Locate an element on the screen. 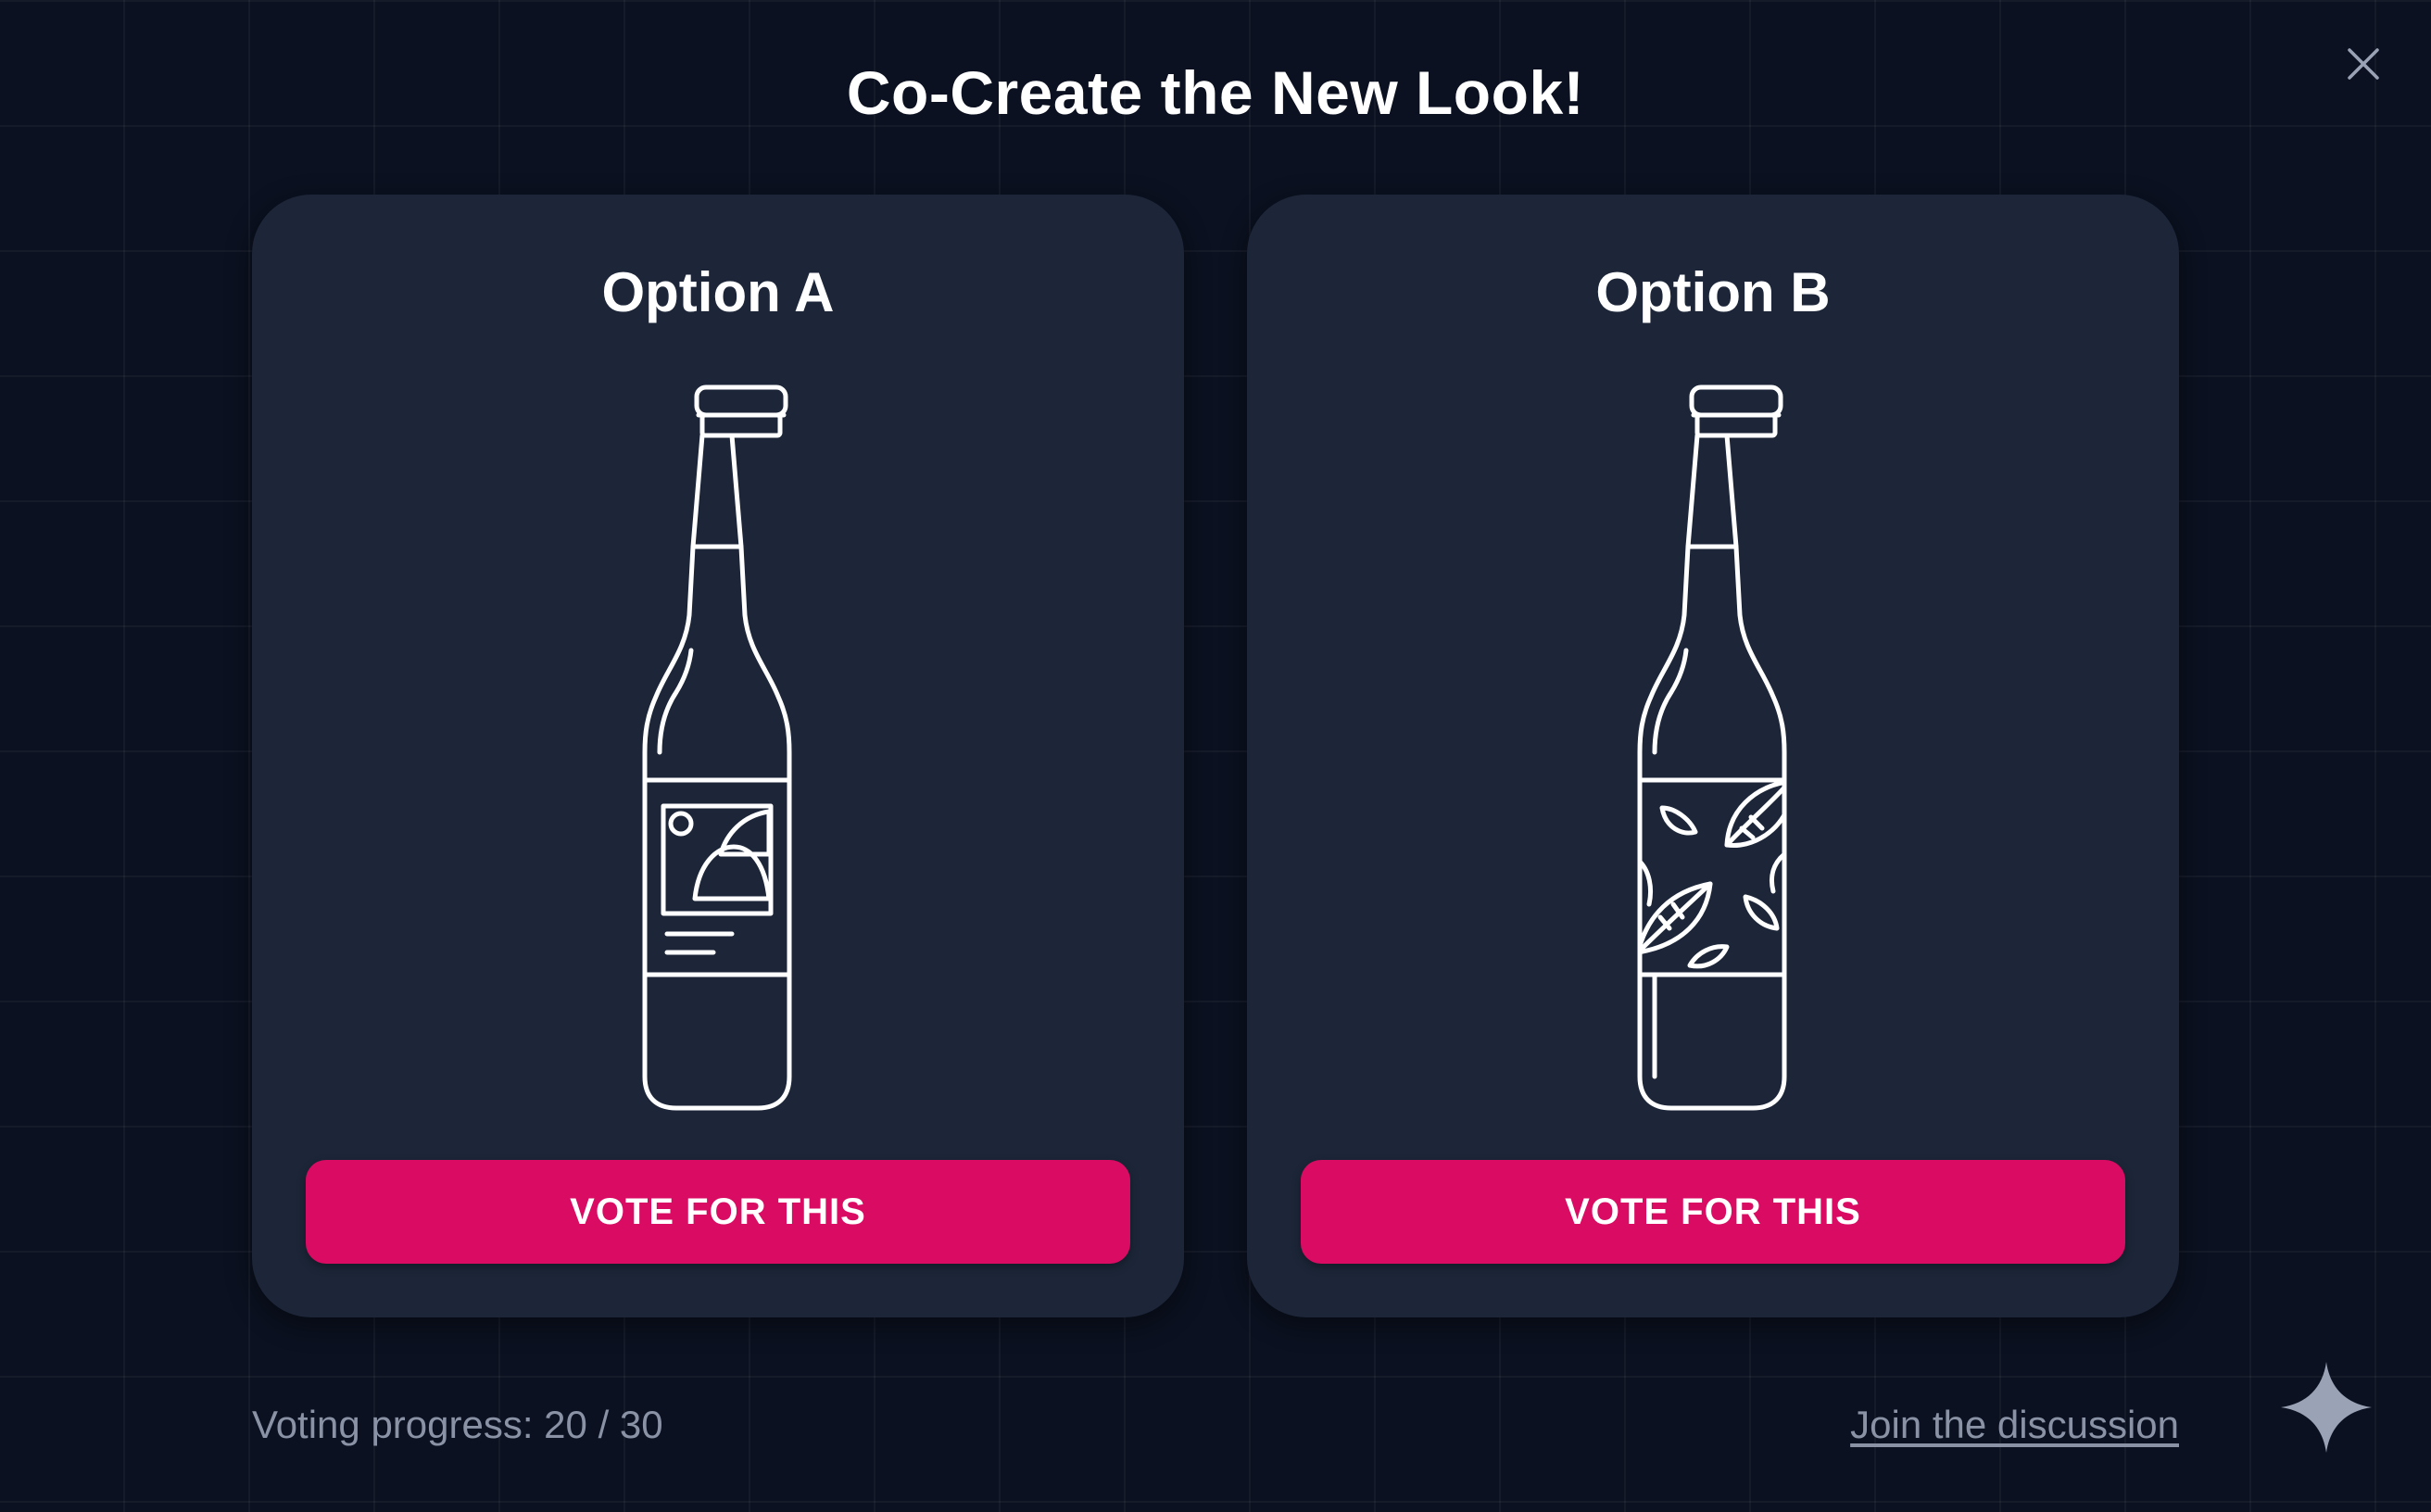 Image resolution: width=2431 pixels, height=1512 pixels. sparkle-button is located at coordinates (2326, 1407).